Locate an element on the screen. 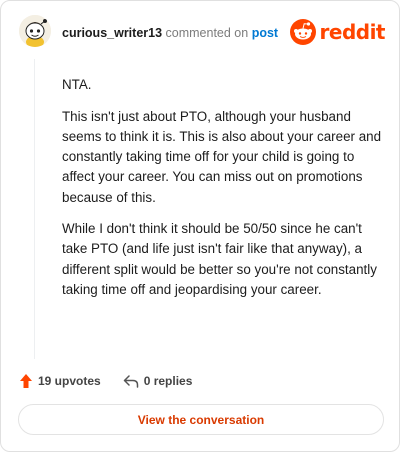  post-link: post is located at coordinates (265, 33).